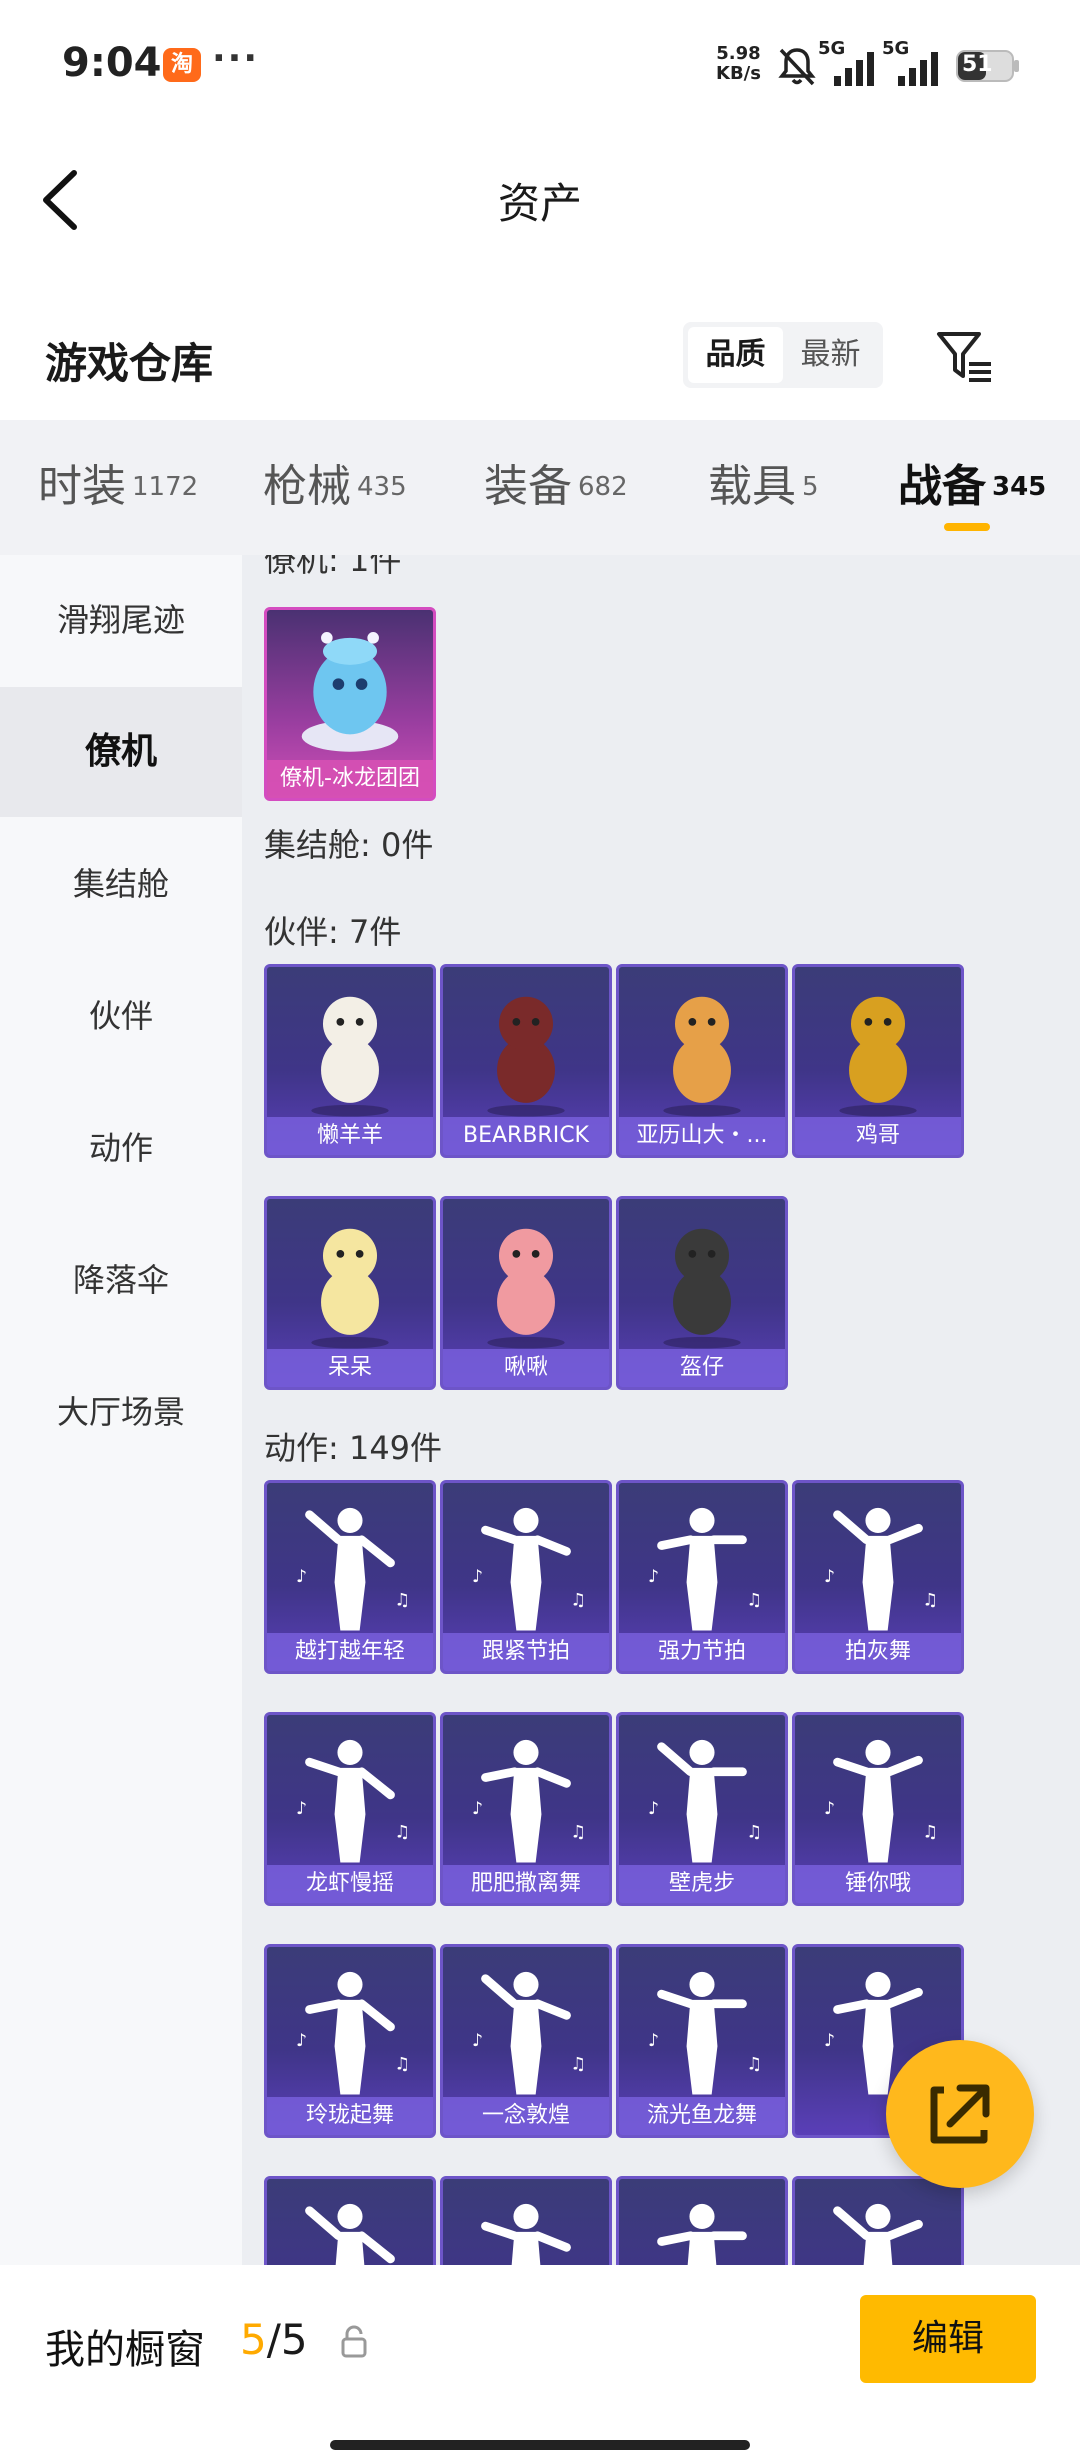 The image size is (1080, 2460). I want to click on item-card: ♪ ♫ 越打越年轻, so click(350, 1577).